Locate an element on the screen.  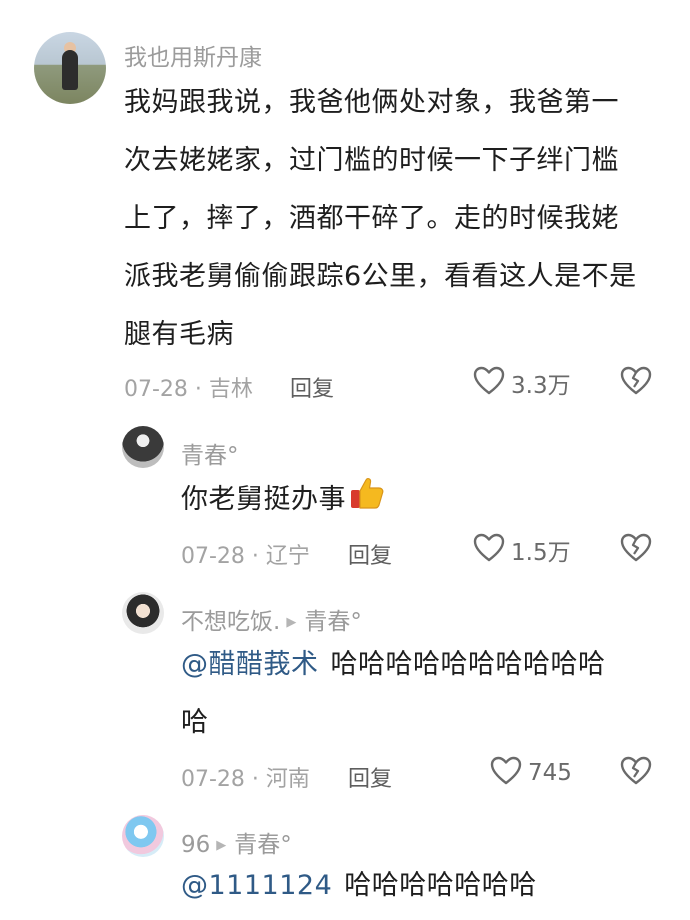
comment-username: 96 is located at coordinates (195, 845).